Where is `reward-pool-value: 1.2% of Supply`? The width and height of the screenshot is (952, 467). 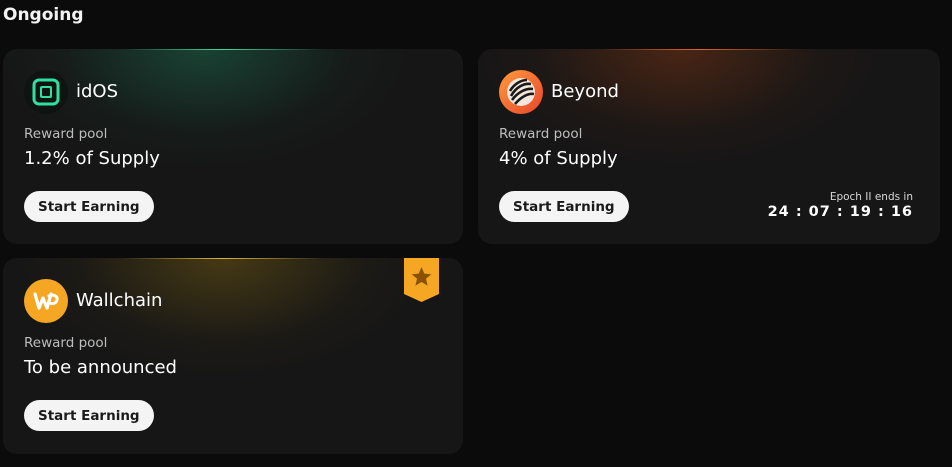 reward-pool-value: 1.2% of Supply is located at coordinates (92, 158).